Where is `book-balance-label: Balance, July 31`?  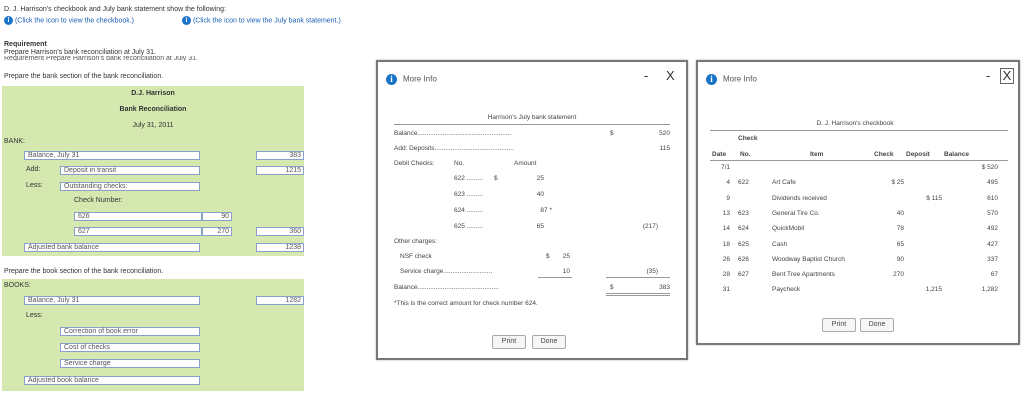
book-balance-label: Balance, July 31 is located at coordinates (112, 300).